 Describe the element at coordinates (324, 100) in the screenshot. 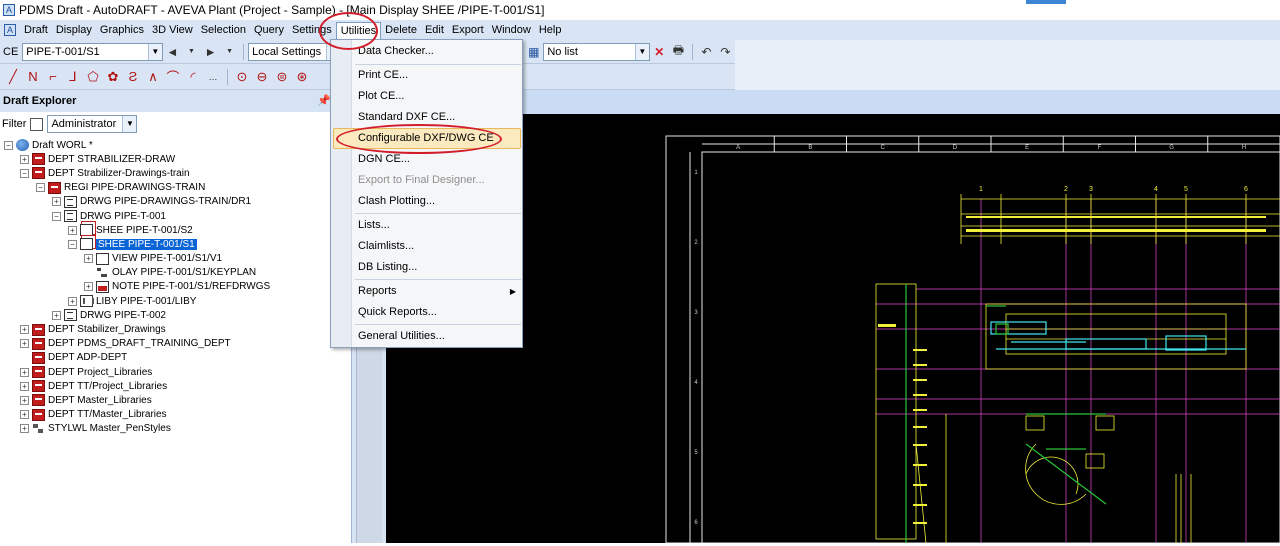

I see `pin-icon: 📌` at that location.